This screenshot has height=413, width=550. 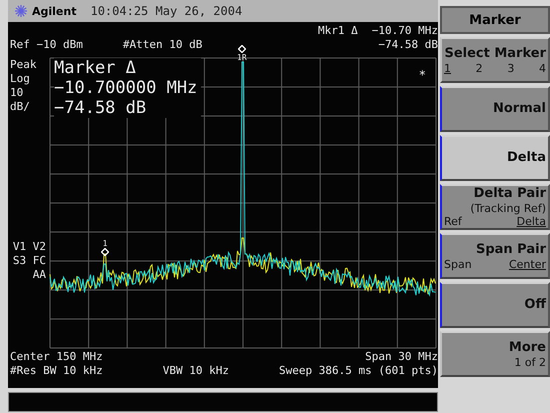 I want to click on scale-label: dB/, so click(x=20, y=107).